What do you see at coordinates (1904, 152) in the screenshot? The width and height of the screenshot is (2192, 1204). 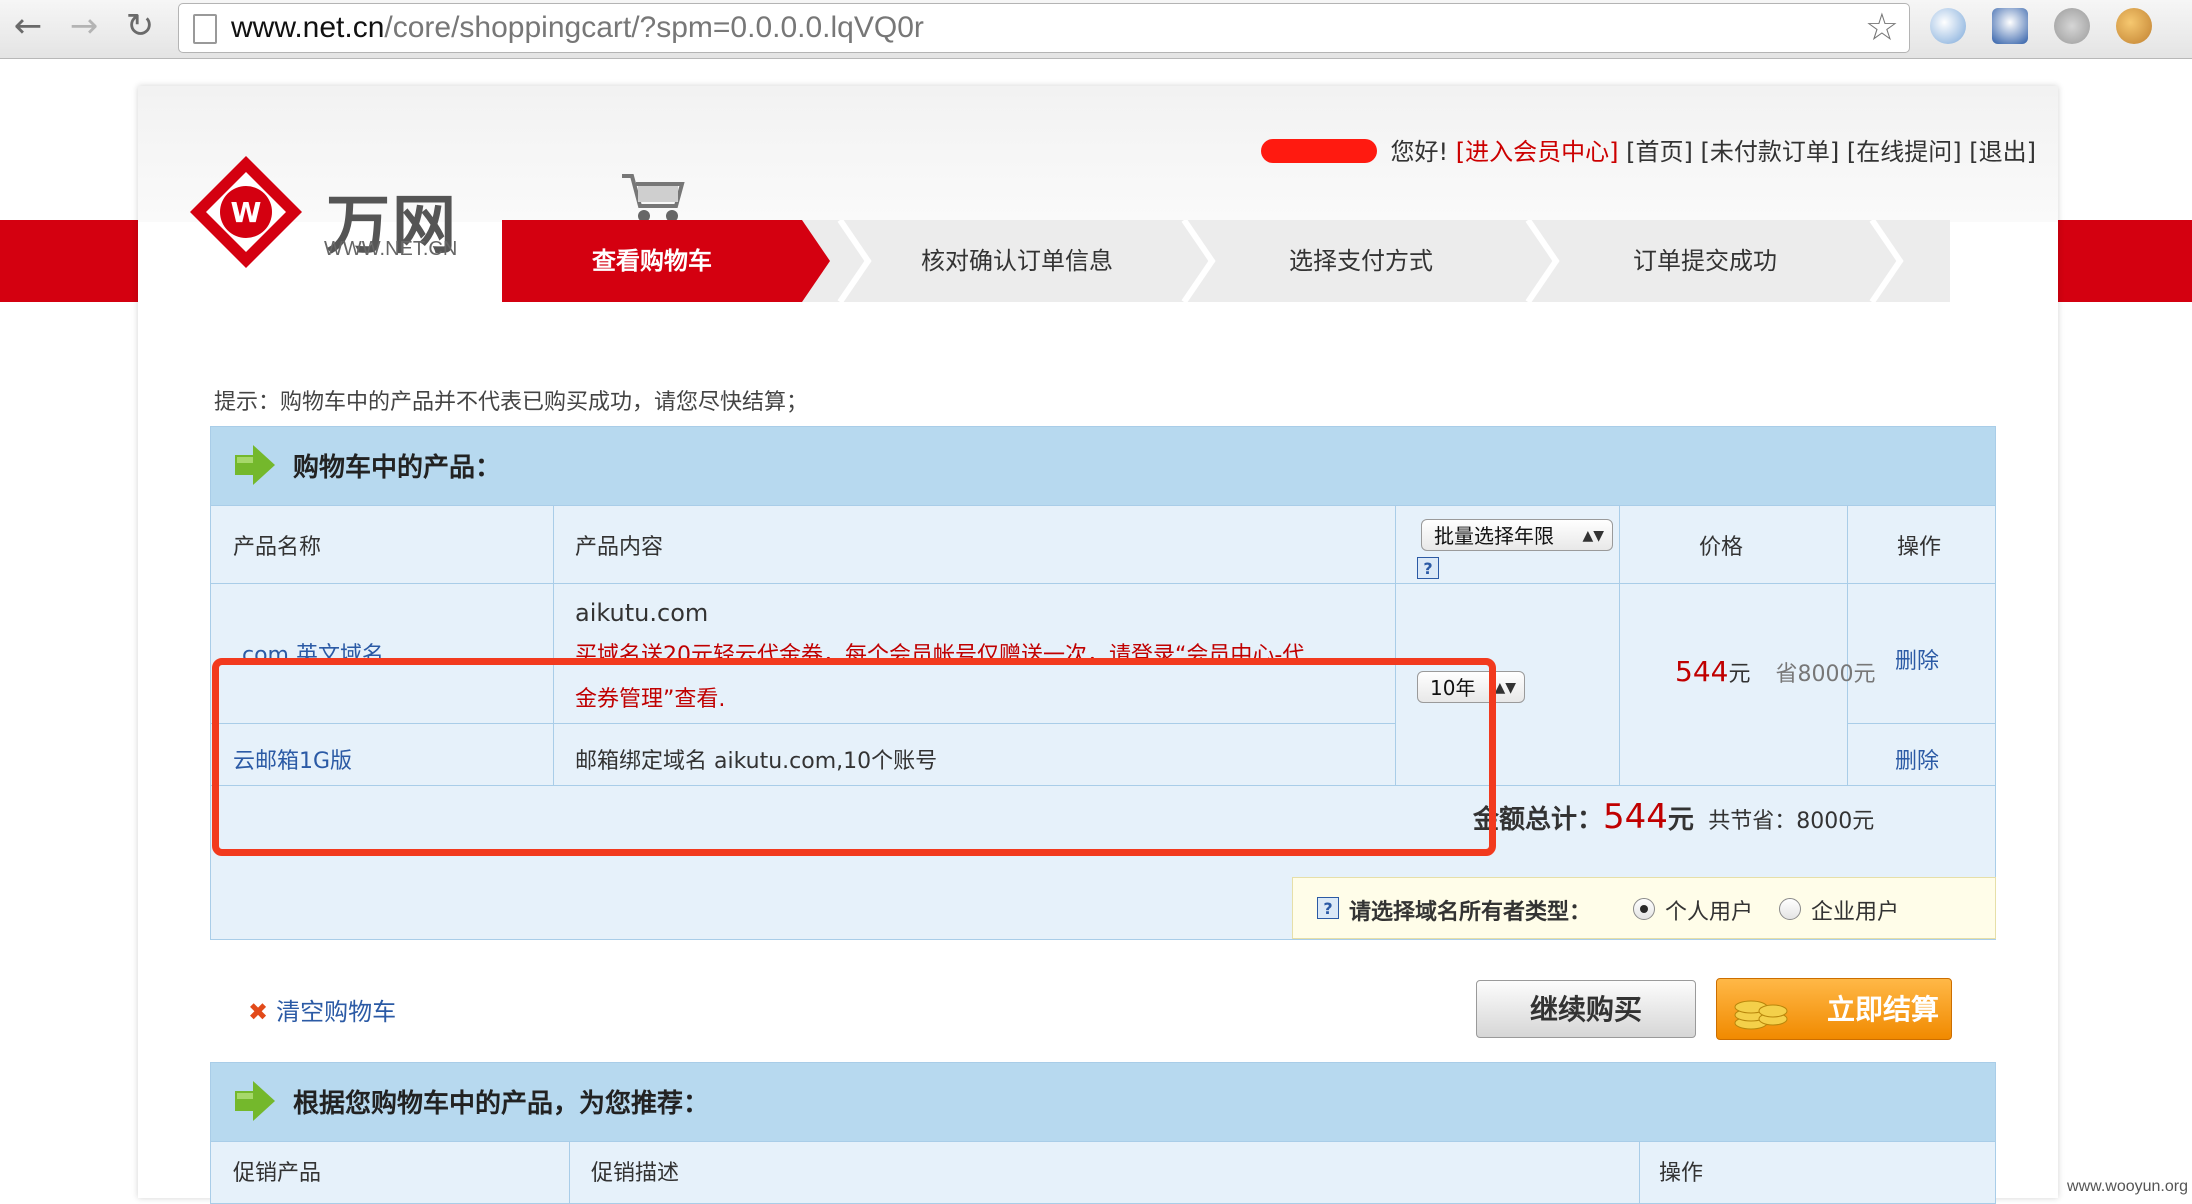 I see `online-question-link: [在线提问]` at bounding box center [1904, 152].